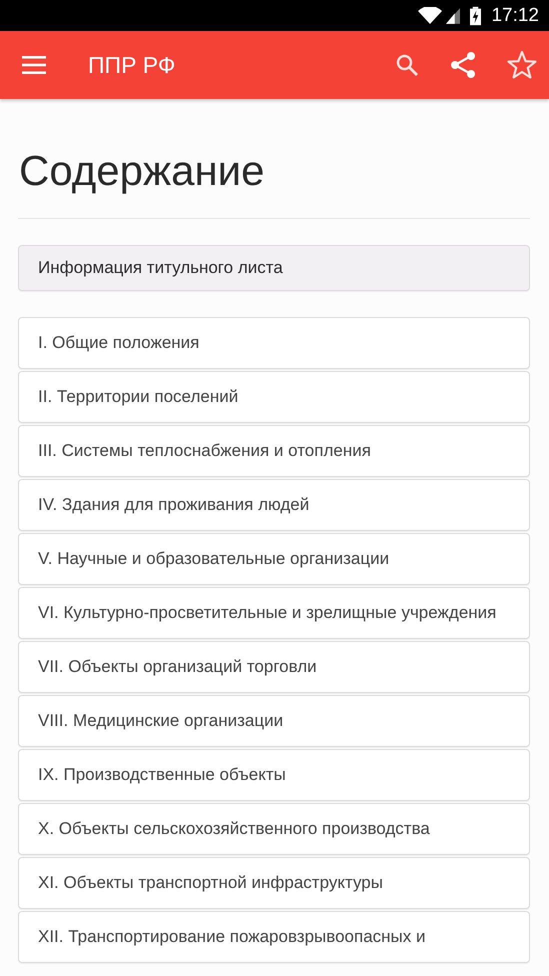 The width and height of the screenshot is (549, 976). I want to click on contents-item: V. Научные и образовательные организации, so click(274, 559).